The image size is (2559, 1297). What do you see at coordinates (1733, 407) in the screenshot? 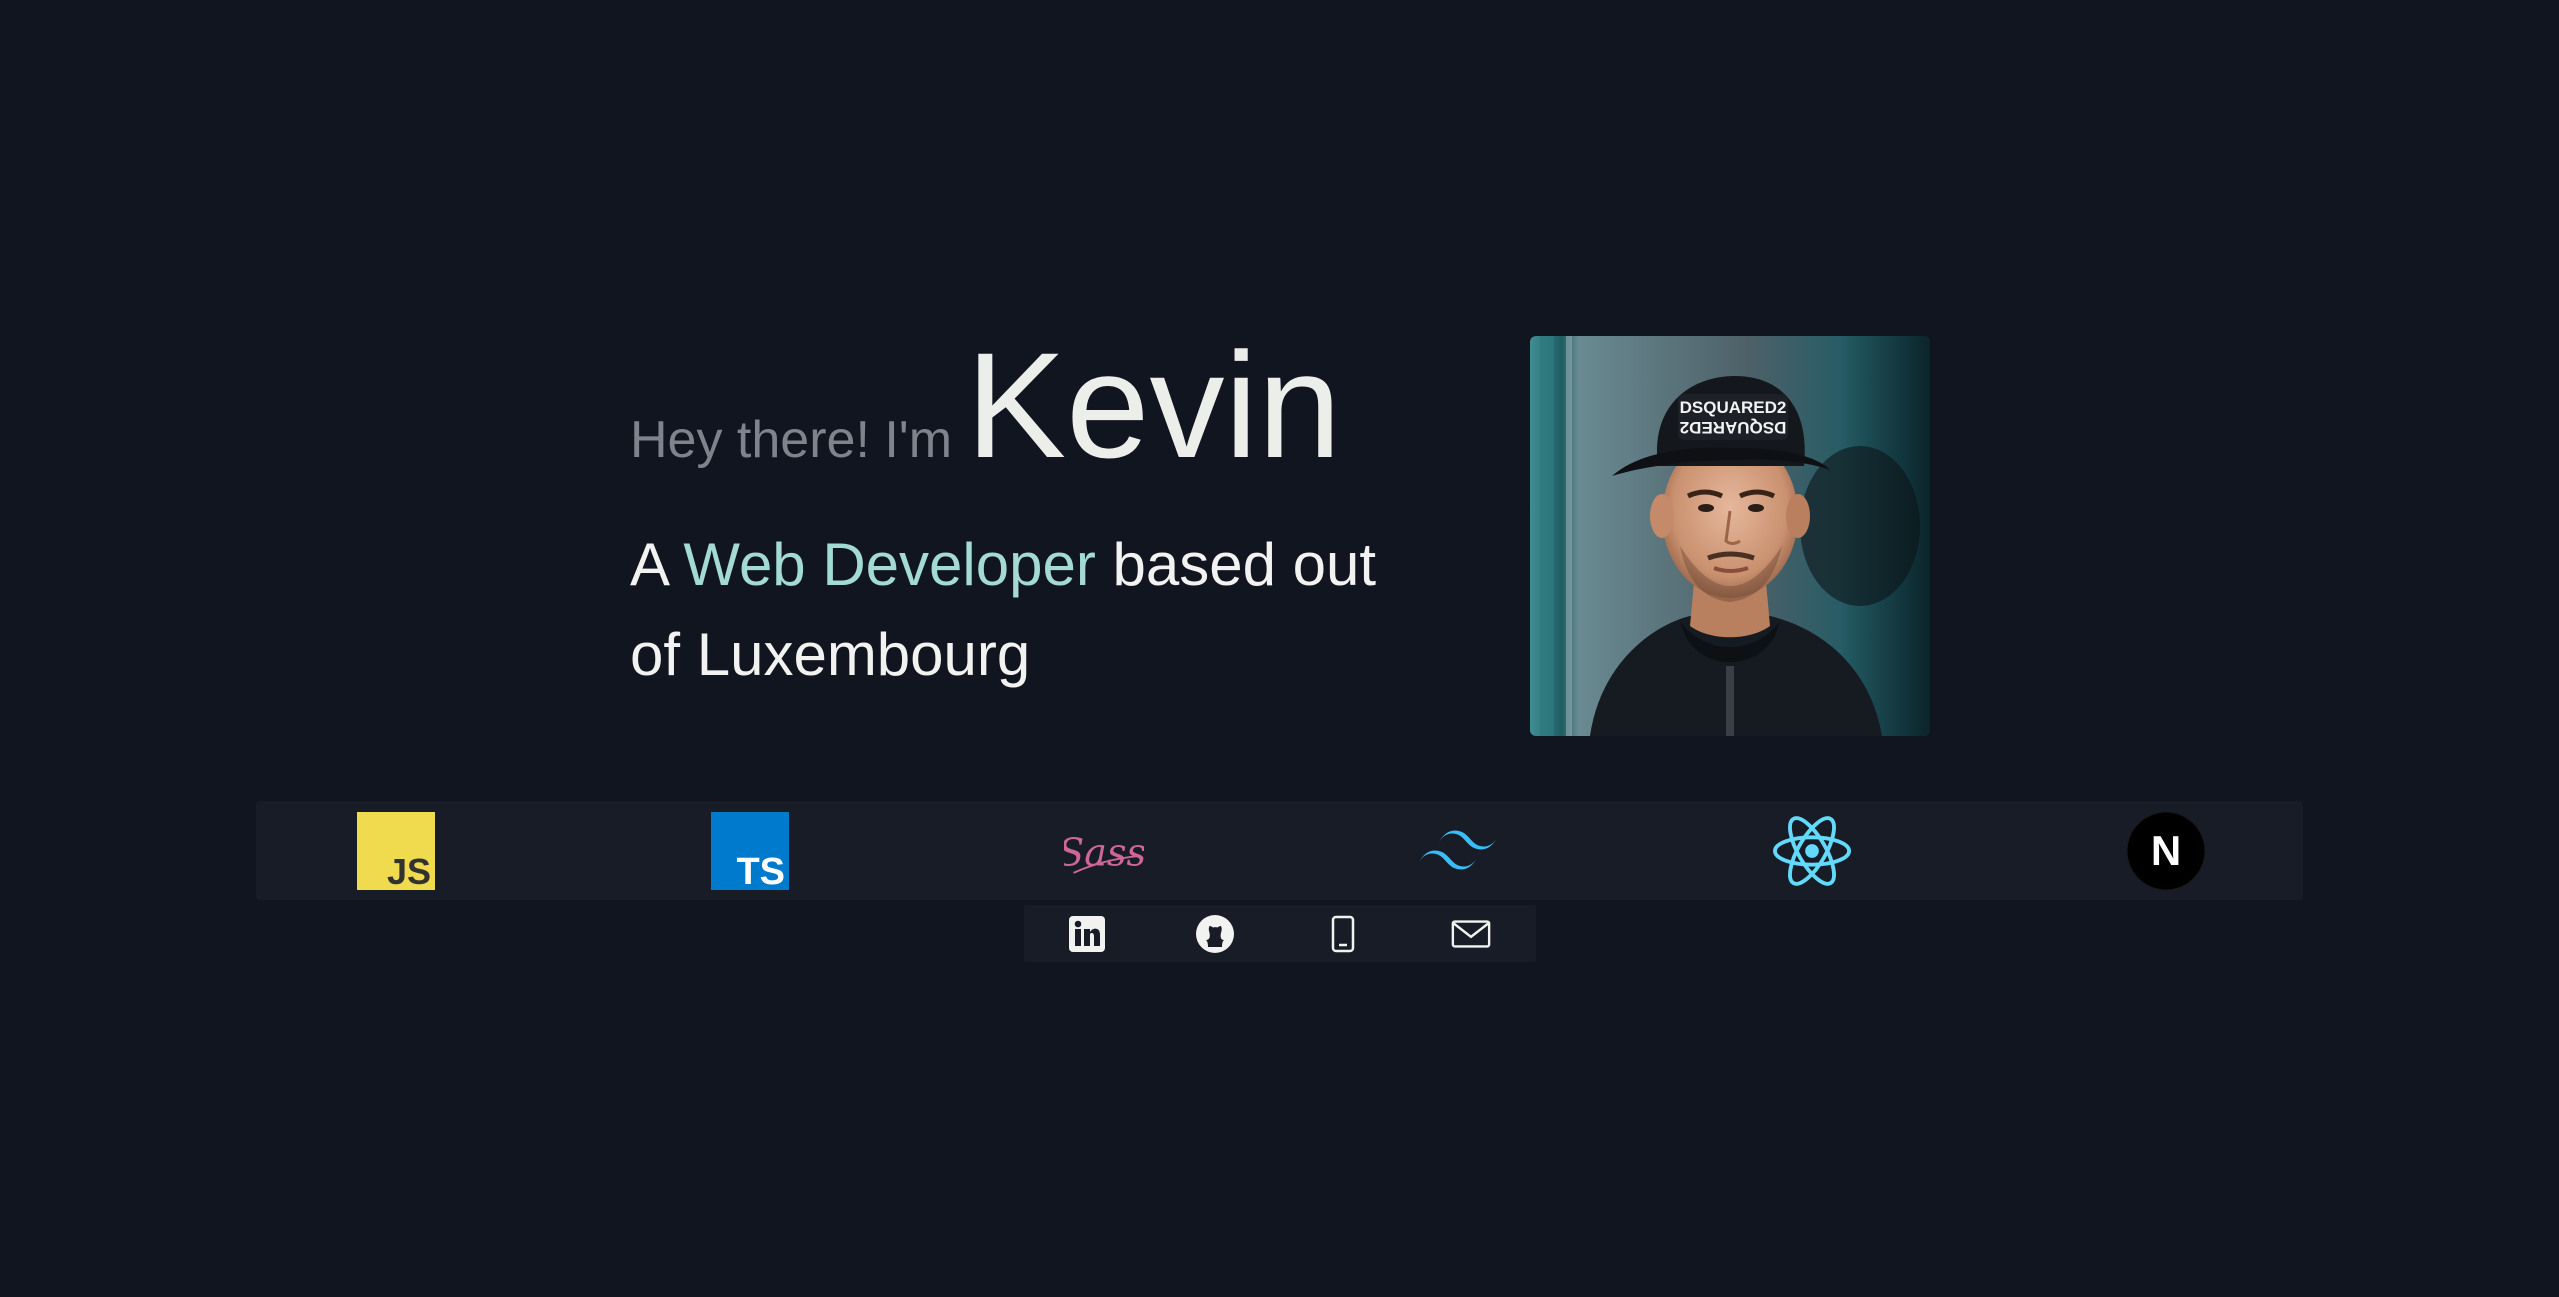
I see `cap-text-top: DSQUARED2` at bounding box center [1733, 407].